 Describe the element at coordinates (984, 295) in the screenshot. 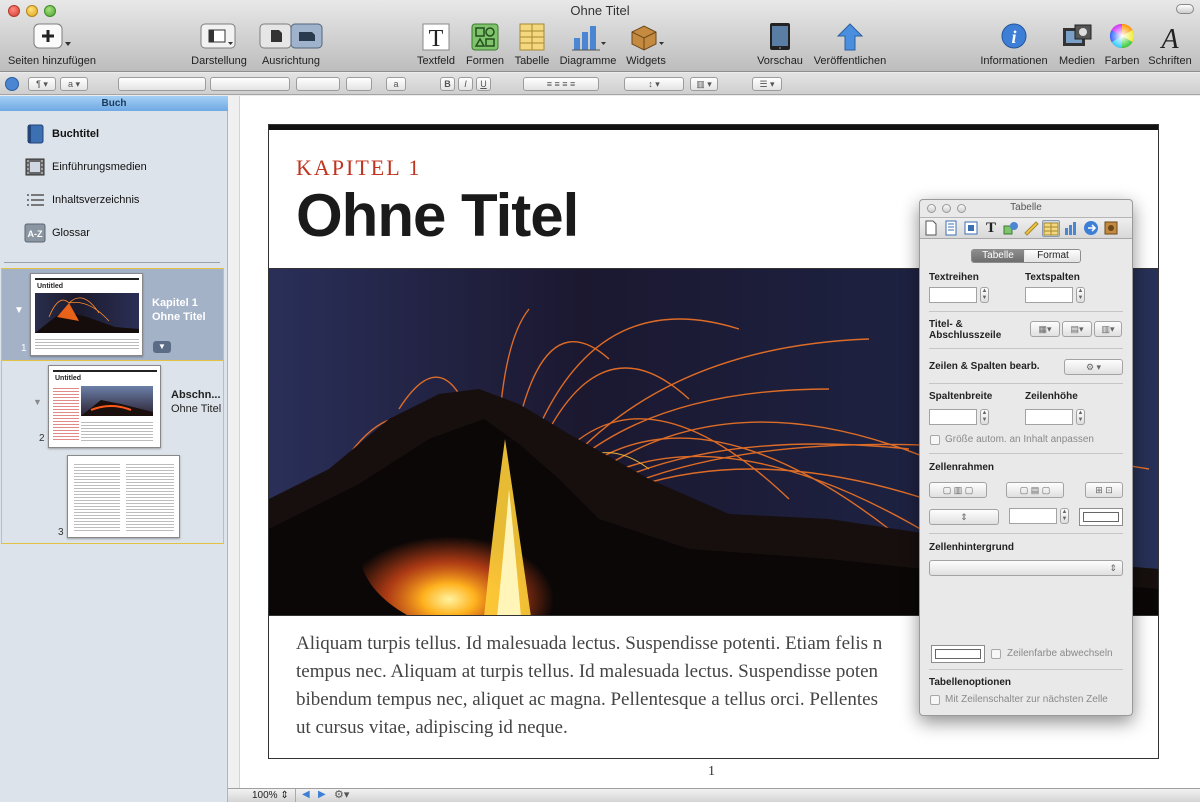

I see `rows-stepper: ▲ ▼` at that location.